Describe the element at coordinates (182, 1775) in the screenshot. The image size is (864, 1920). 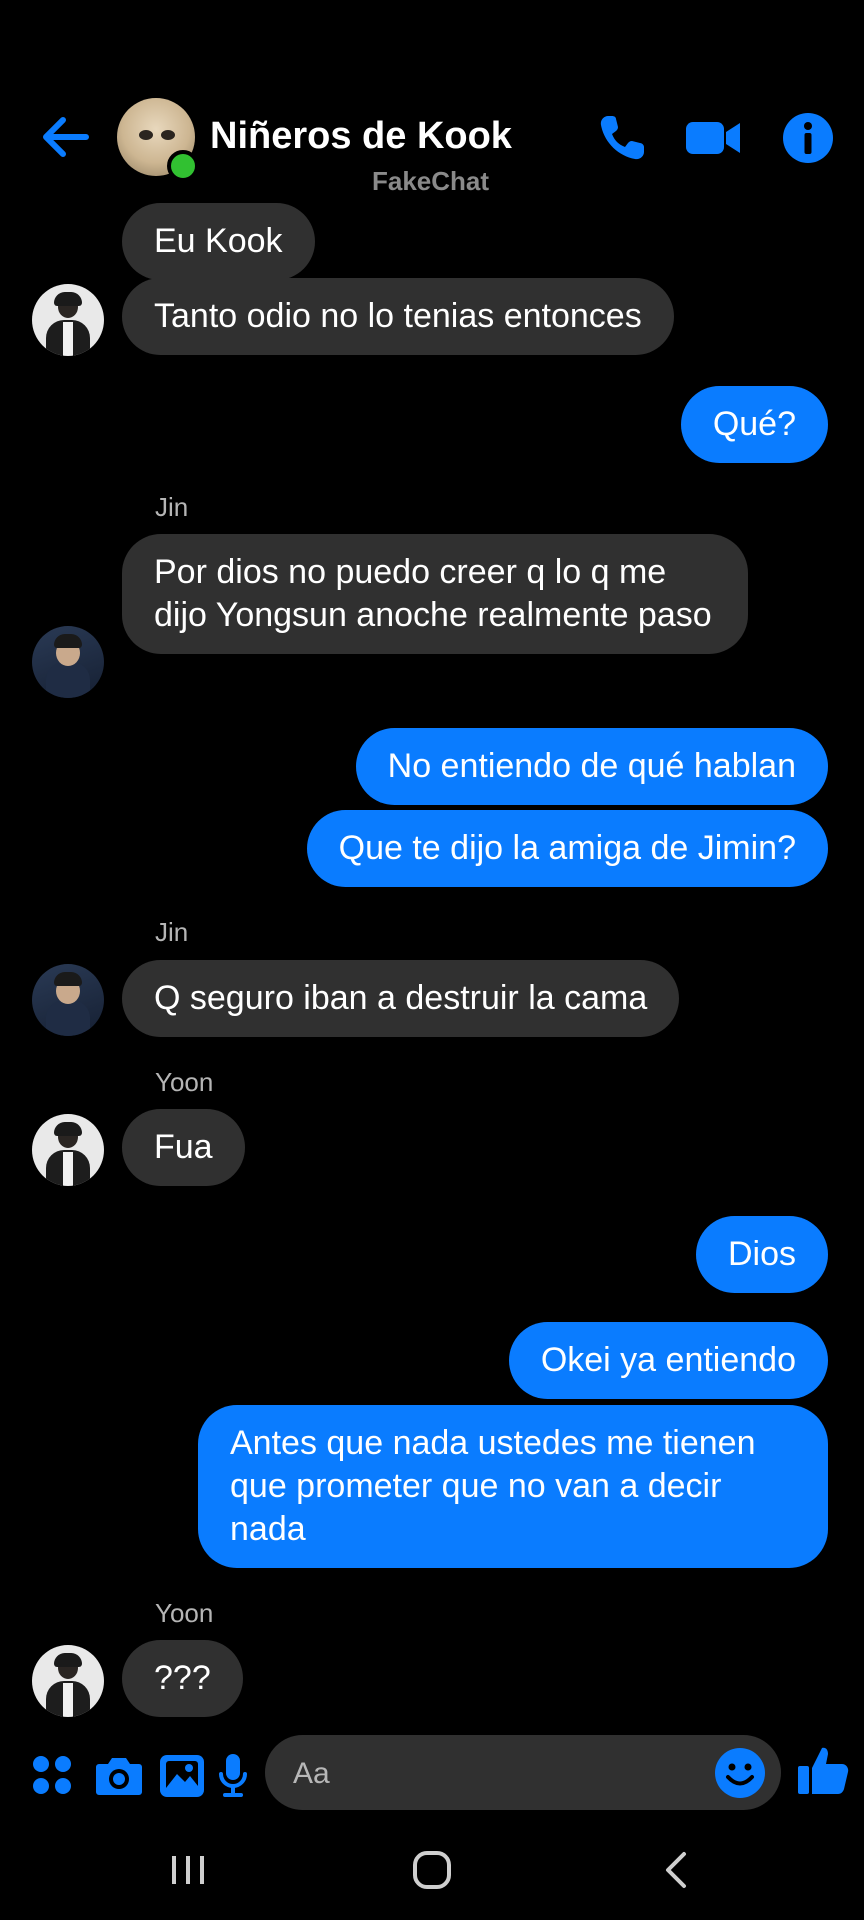
I see `gallery-icon` at that location.